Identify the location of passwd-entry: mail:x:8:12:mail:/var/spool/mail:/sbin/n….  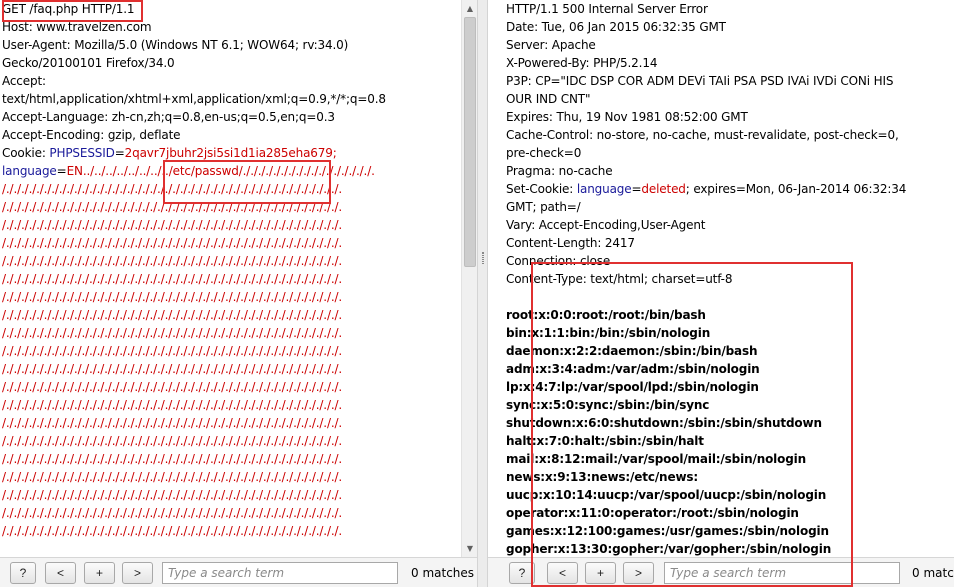
(656, 459).